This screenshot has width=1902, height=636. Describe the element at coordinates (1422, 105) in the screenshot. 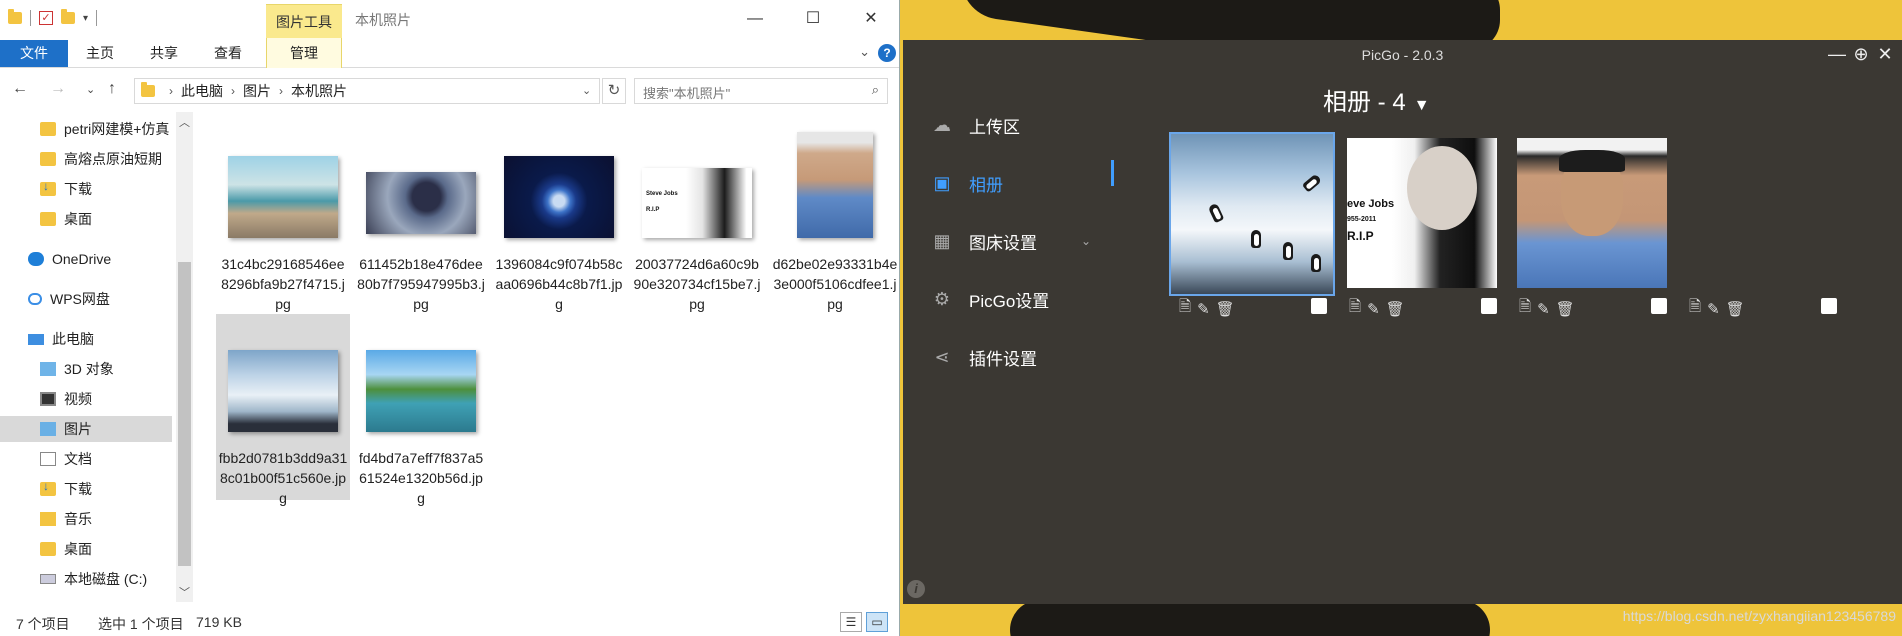

I see `caret-down-icon: ▼` at that location.